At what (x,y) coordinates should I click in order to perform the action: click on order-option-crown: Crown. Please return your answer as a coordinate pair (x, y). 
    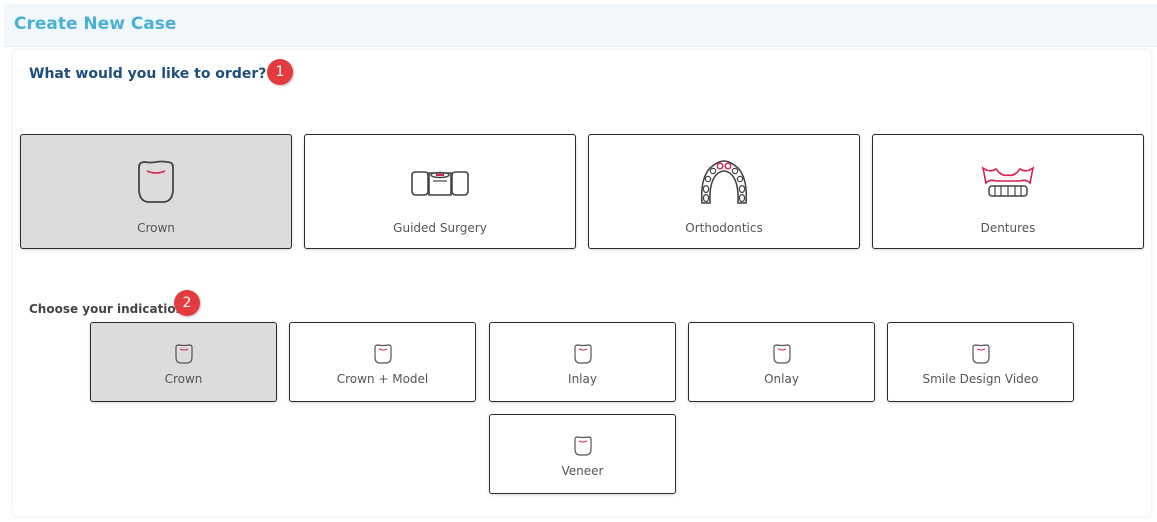
    Looking at the image, I should click on (156, 191).